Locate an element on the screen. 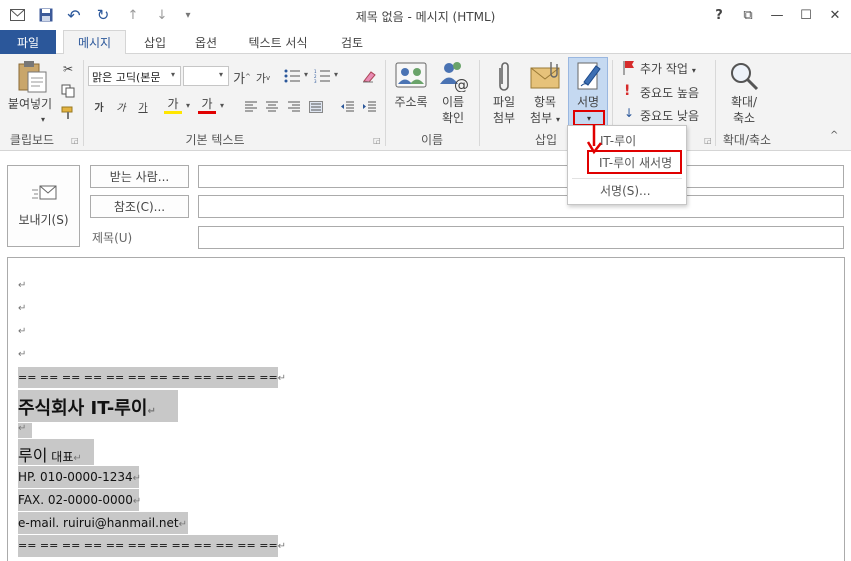  tab-file: 파일 is located at coordinates (28, 42).